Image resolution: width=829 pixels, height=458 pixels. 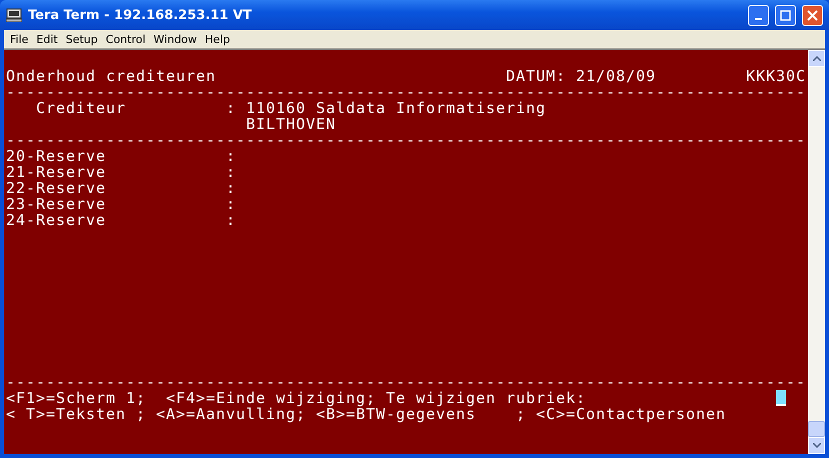 What do you see at coordinates (781, 398) in the screenshot?
I see `text-cursor` at bounding box center [781, 398].